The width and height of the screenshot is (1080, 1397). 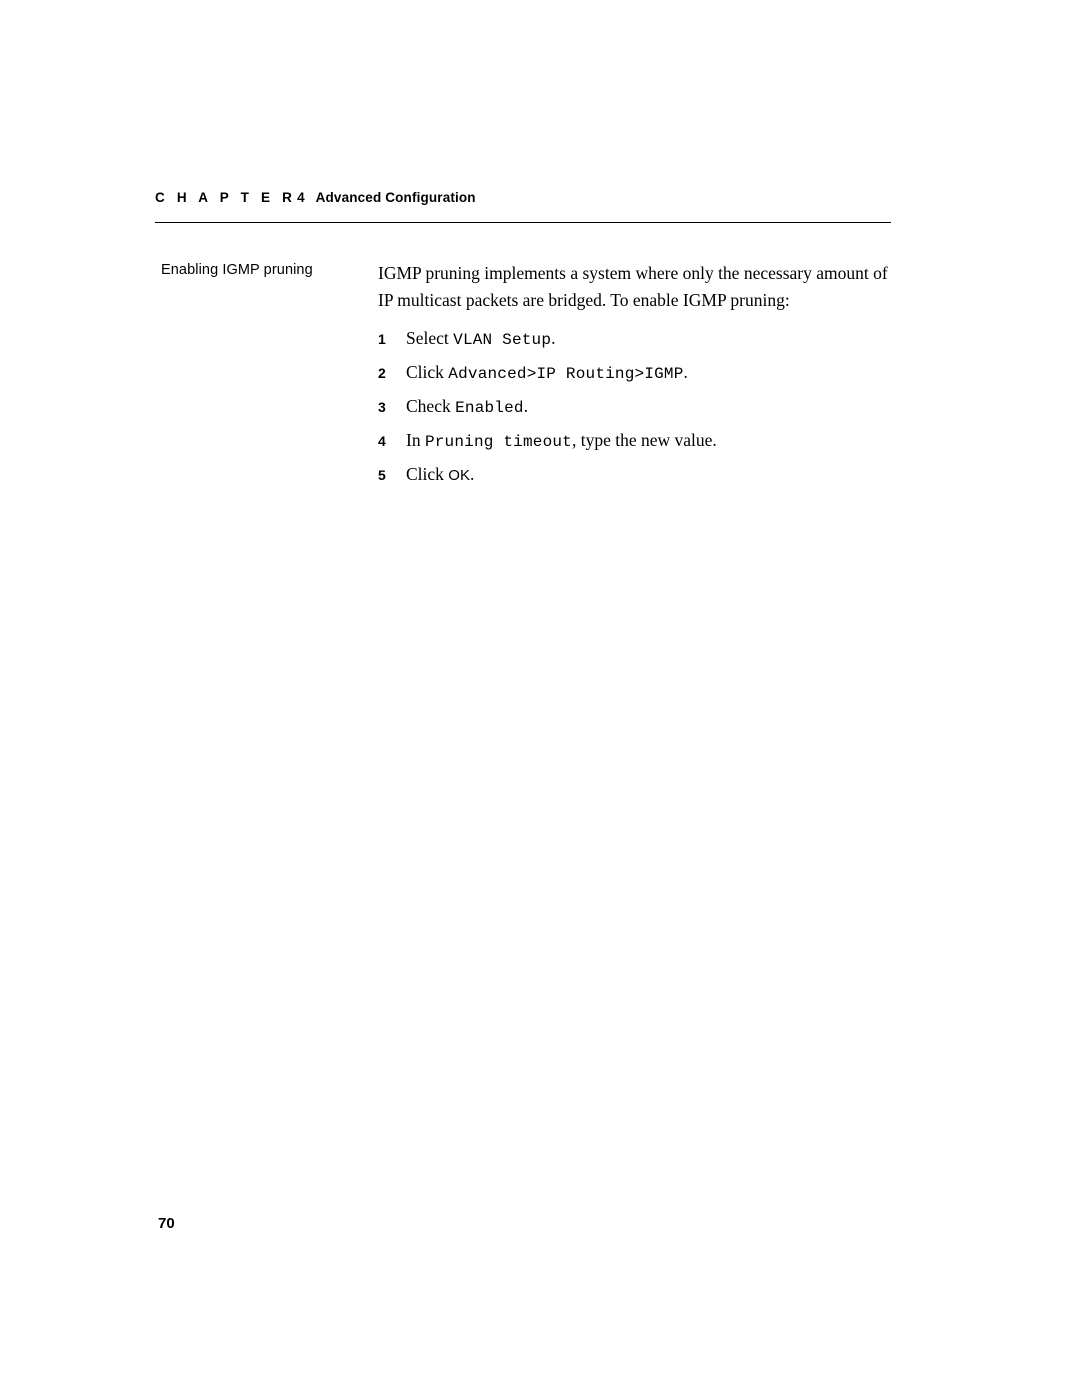 I want to click on step-code: Pruning timeout, so click(x=498, y=442).